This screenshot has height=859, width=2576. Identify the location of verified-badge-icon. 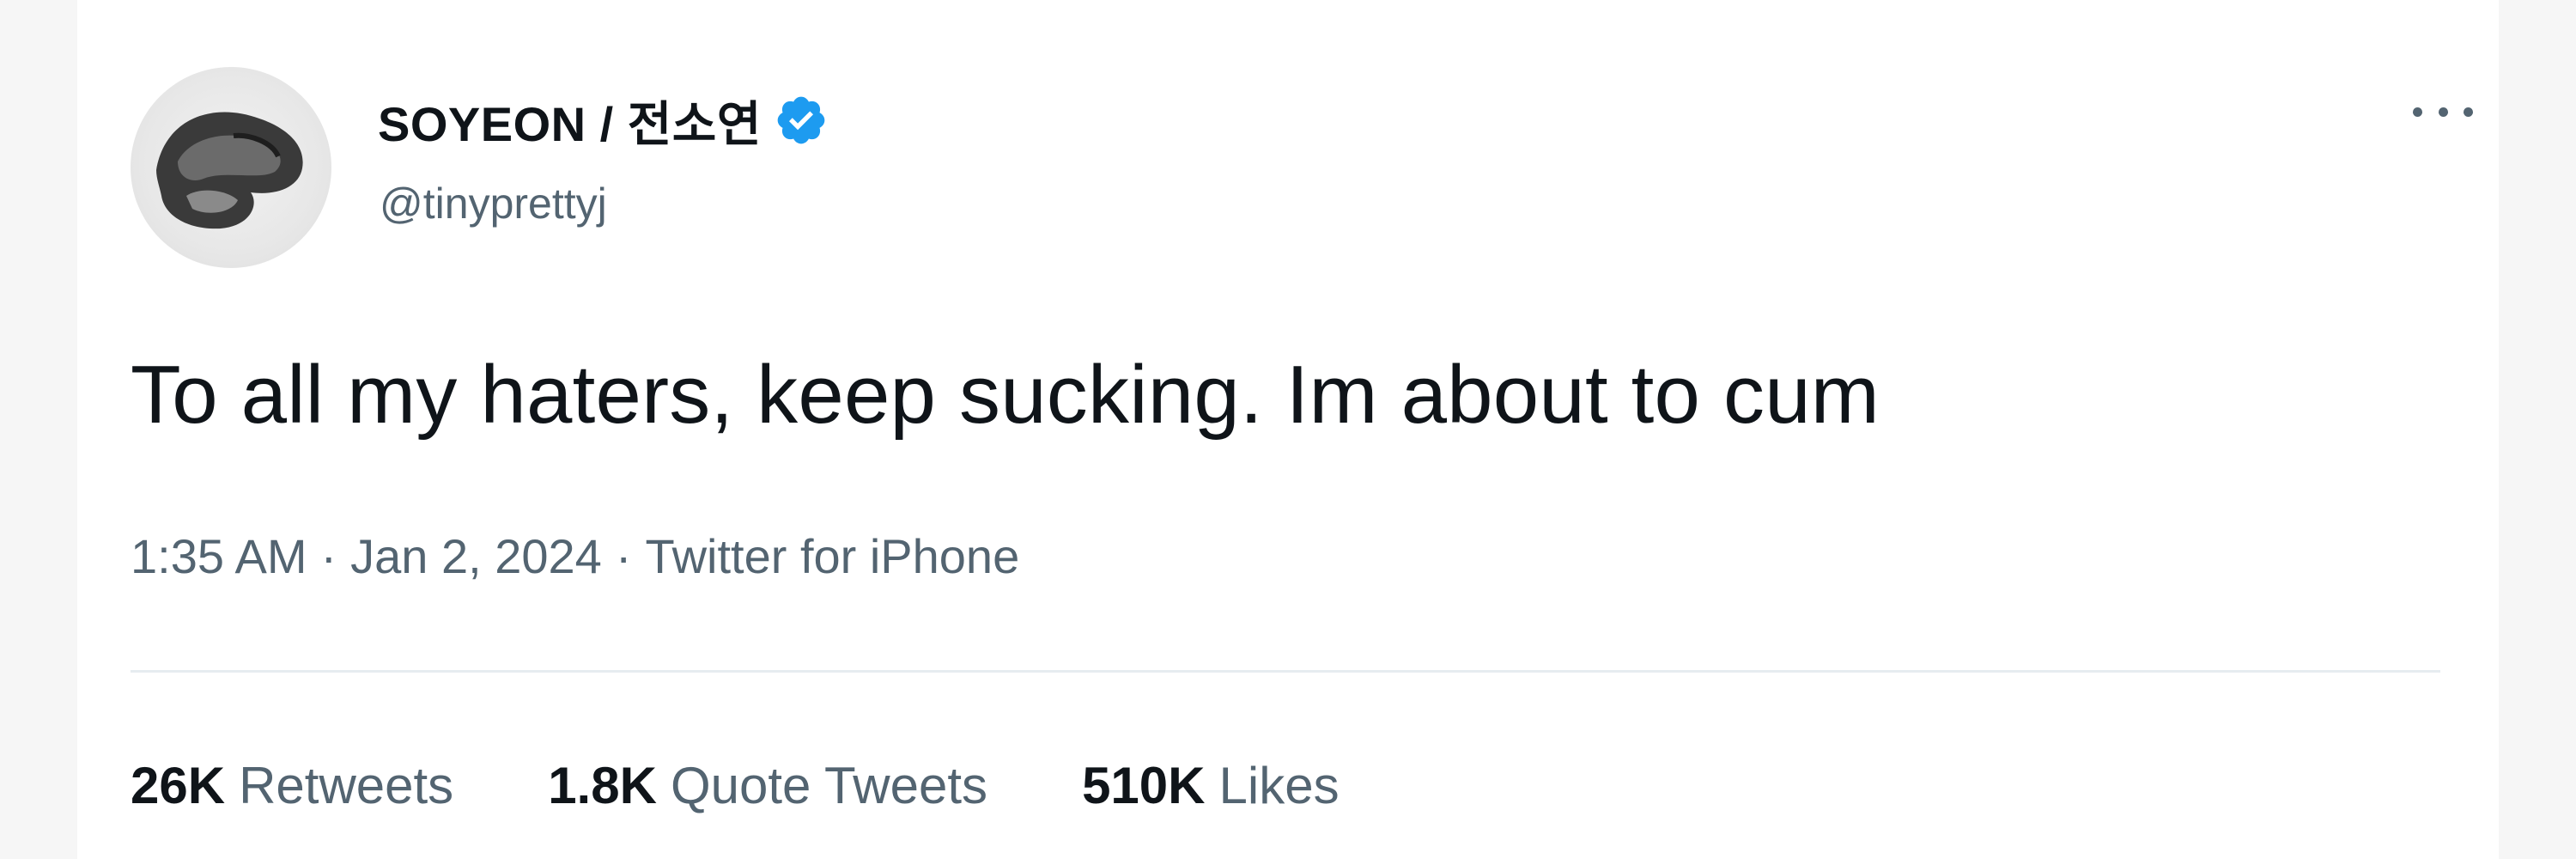
(801, 121).